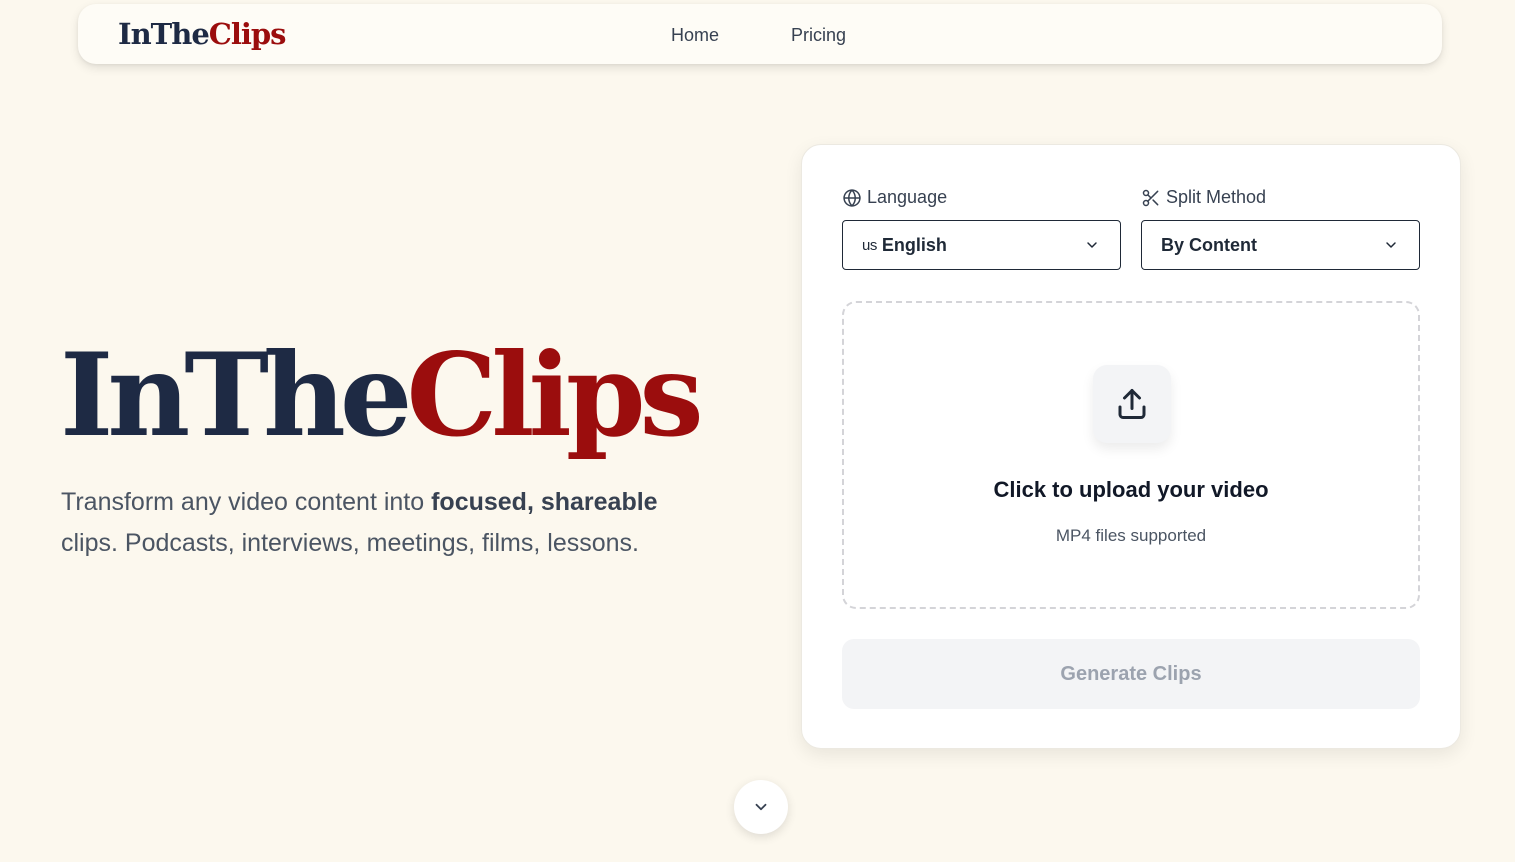 This screenshot has width=1515, height=862. I want to click on upload-hint: MP4 files supported, so click(1131, 535).